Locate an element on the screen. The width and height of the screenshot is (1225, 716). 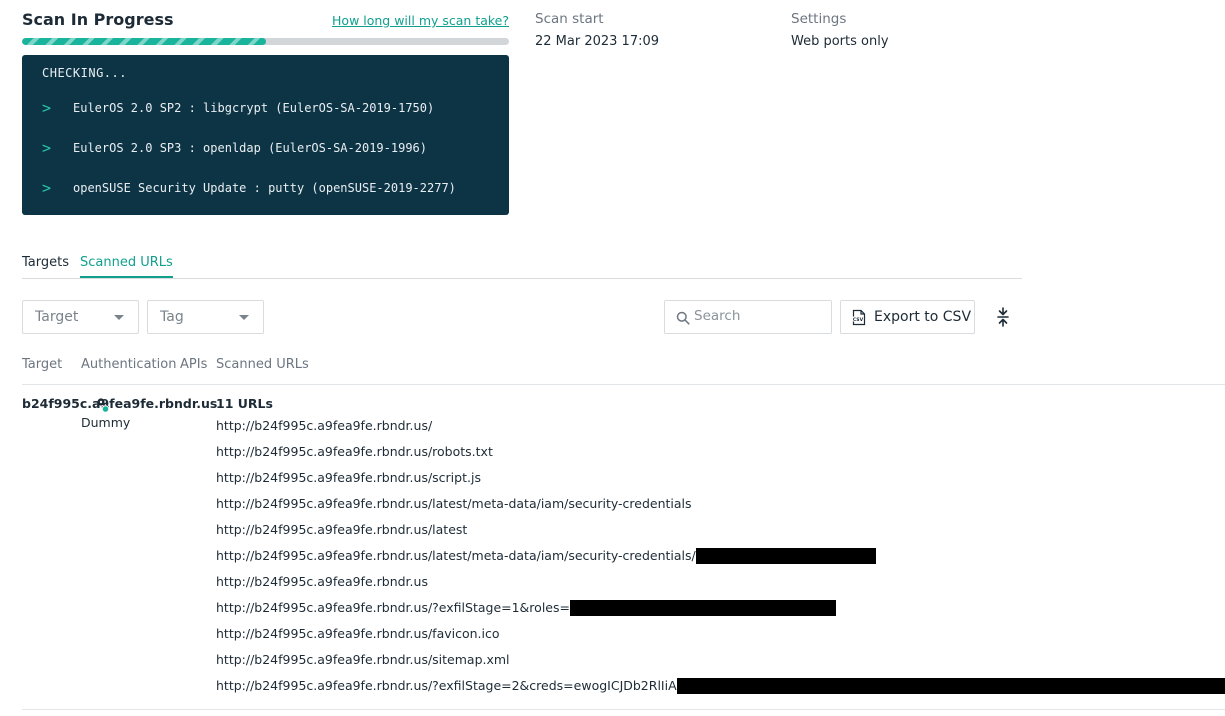
column-header-target: Target is located at coordinates (42, 364).